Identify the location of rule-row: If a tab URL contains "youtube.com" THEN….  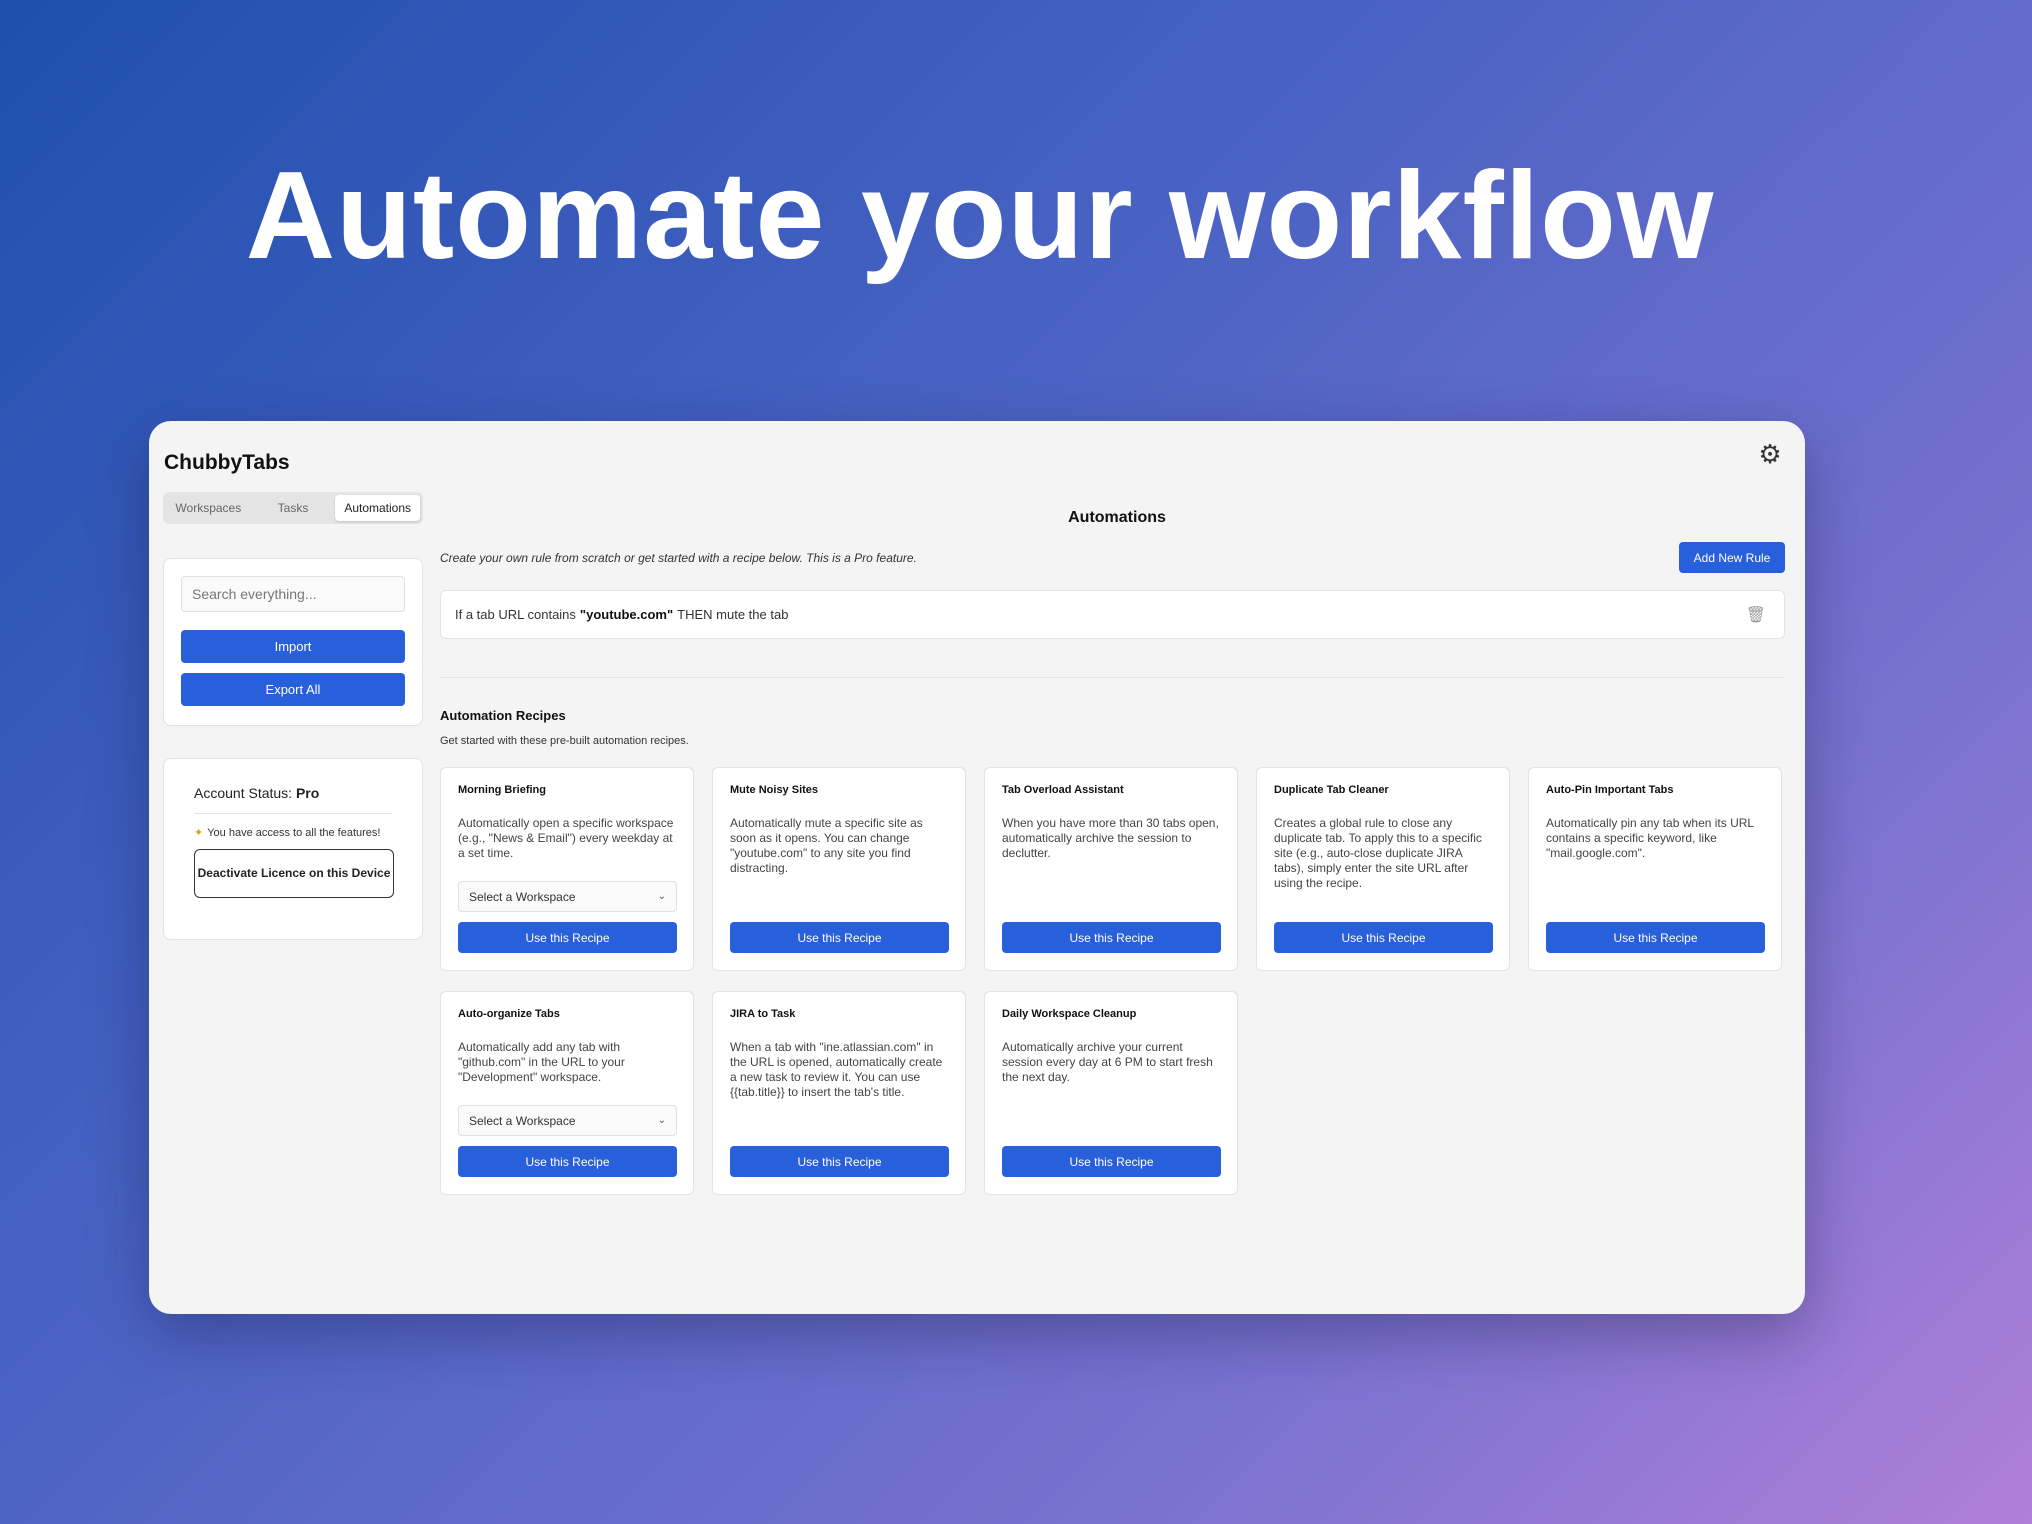
(1112, 614).